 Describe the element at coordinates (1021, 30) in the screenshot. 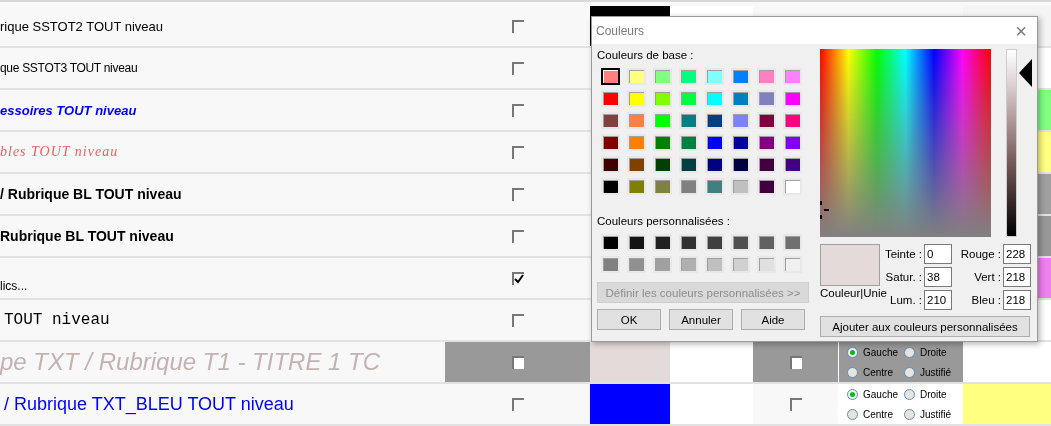

I see `close-button: ×` at that location.